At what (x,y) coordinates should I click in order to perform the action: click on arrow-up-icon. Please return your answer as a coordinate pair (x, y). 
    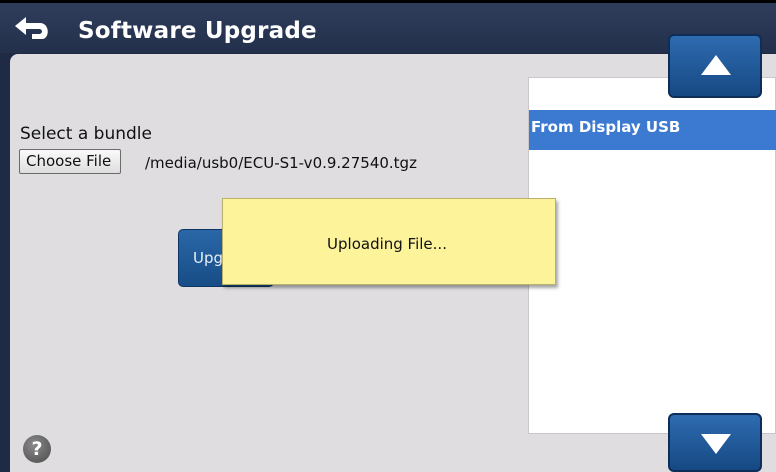
    Looking at the image, I should click on (716, 65).